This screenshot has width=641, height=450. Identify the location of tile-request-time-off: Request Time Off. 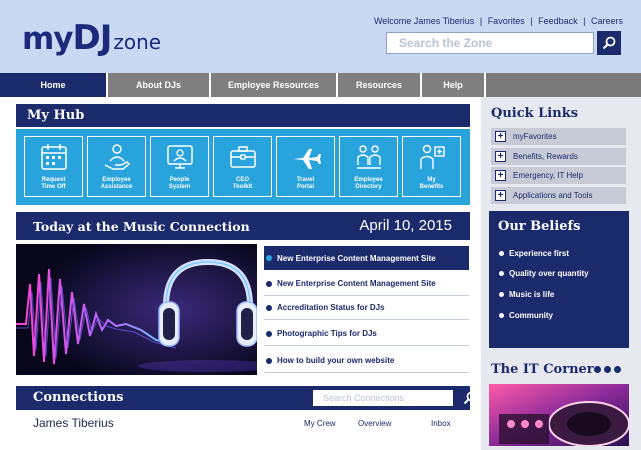
(53, 166).